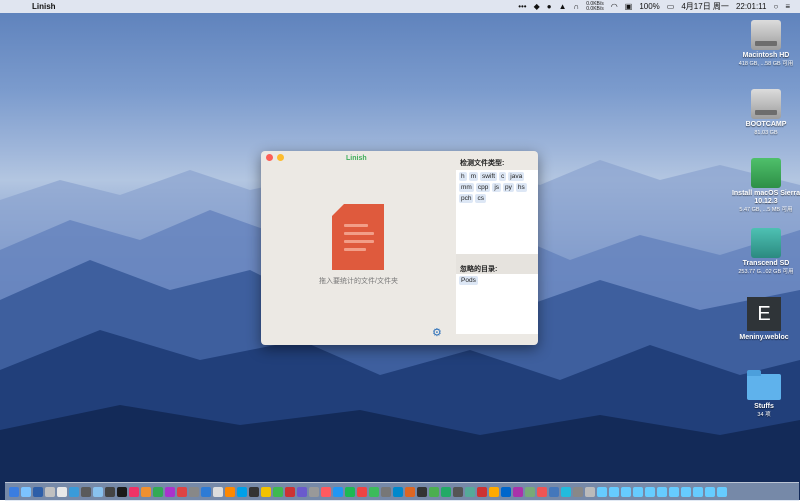  Describe the element at coordinates (762, 319) in the screenshot. I see `desktop-icon-meniny: E Meniny.webloc` at that location.